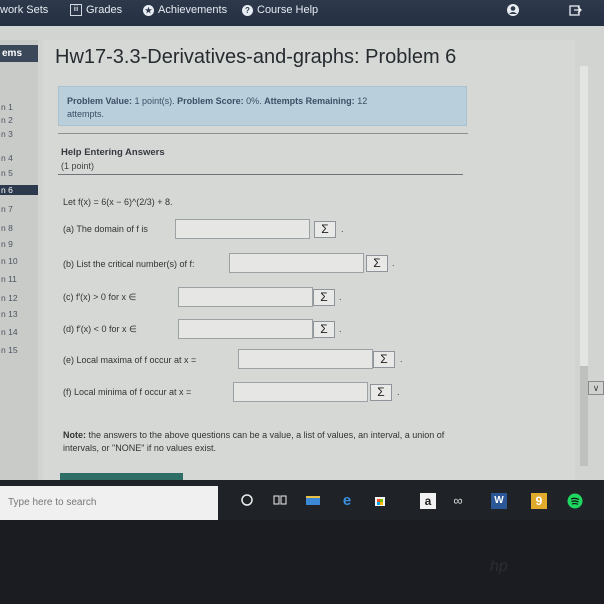 This screenshot has height=604, width=604. Describe the element at coordinates (74, 435) in the screenshot. I see `note-label: Note:` at that location.